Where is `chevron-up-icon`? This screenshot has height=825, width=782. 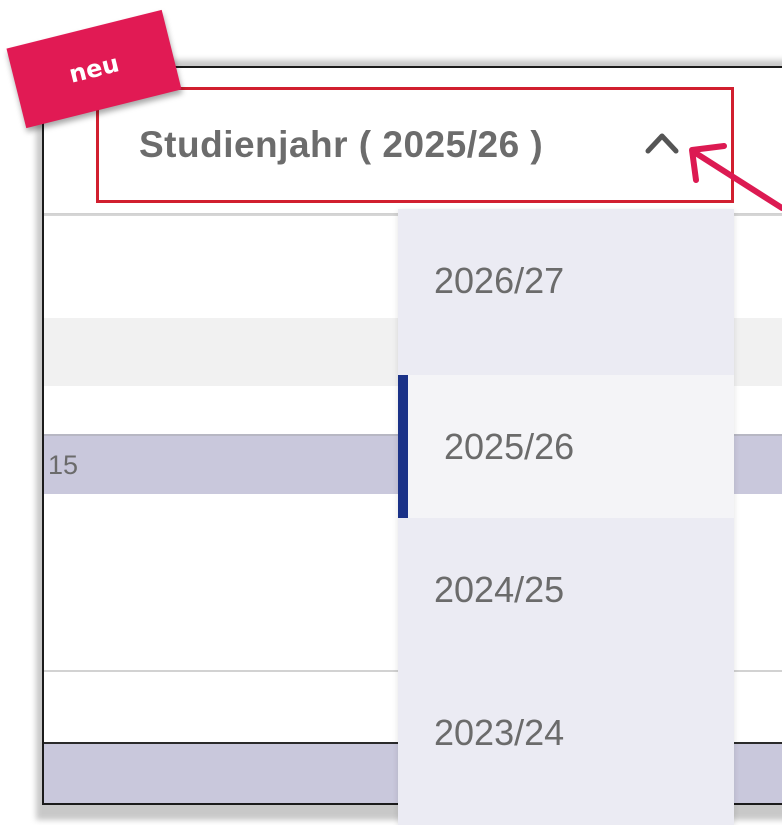 chevron-up-icon is located at coordinates (662, 143).